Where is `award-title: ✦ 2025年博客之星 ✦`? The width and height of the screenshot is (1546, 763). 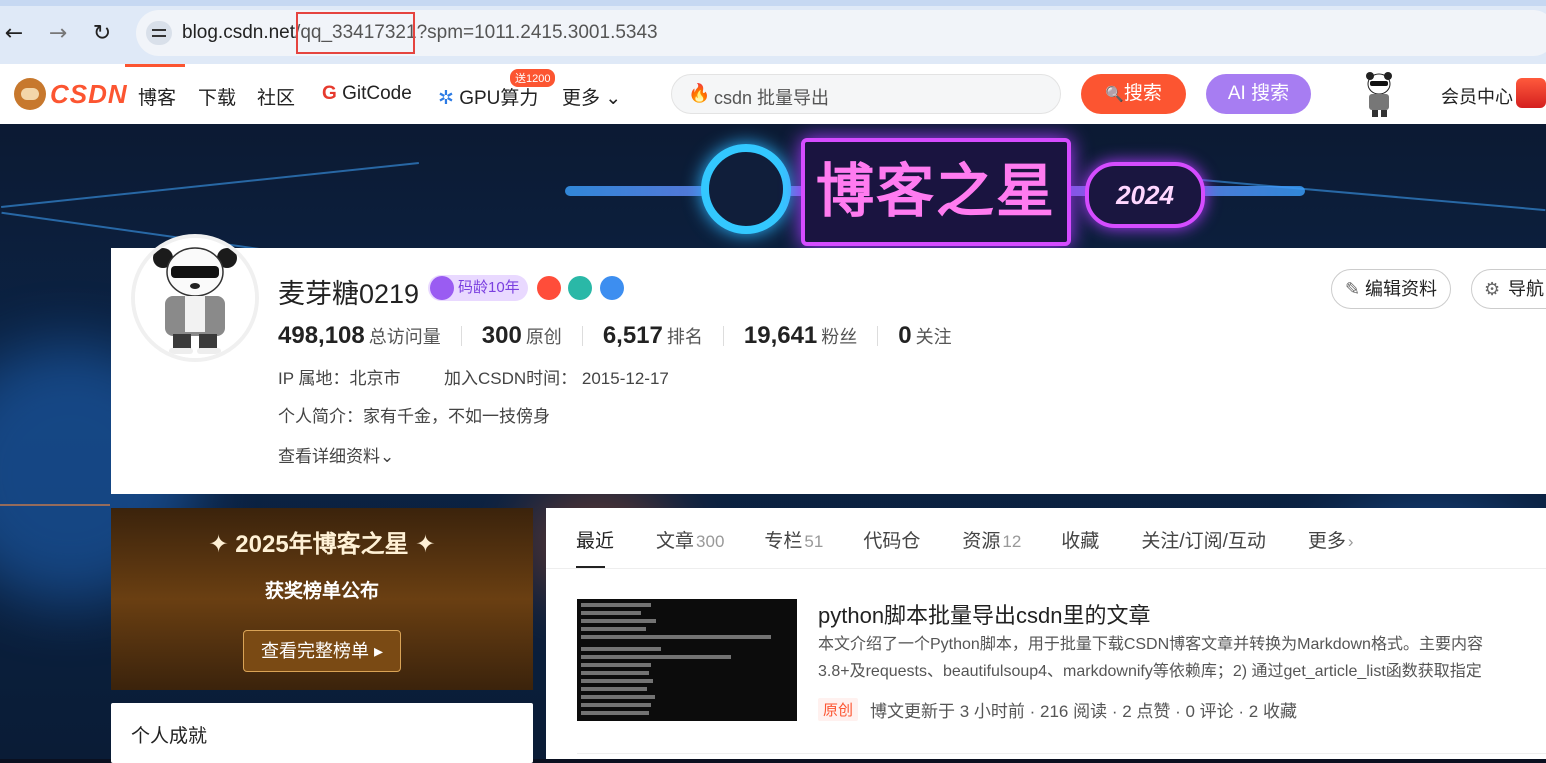
award-title: ✦ 2025年博客之星 ✦ is located at coordinates (322, 544).